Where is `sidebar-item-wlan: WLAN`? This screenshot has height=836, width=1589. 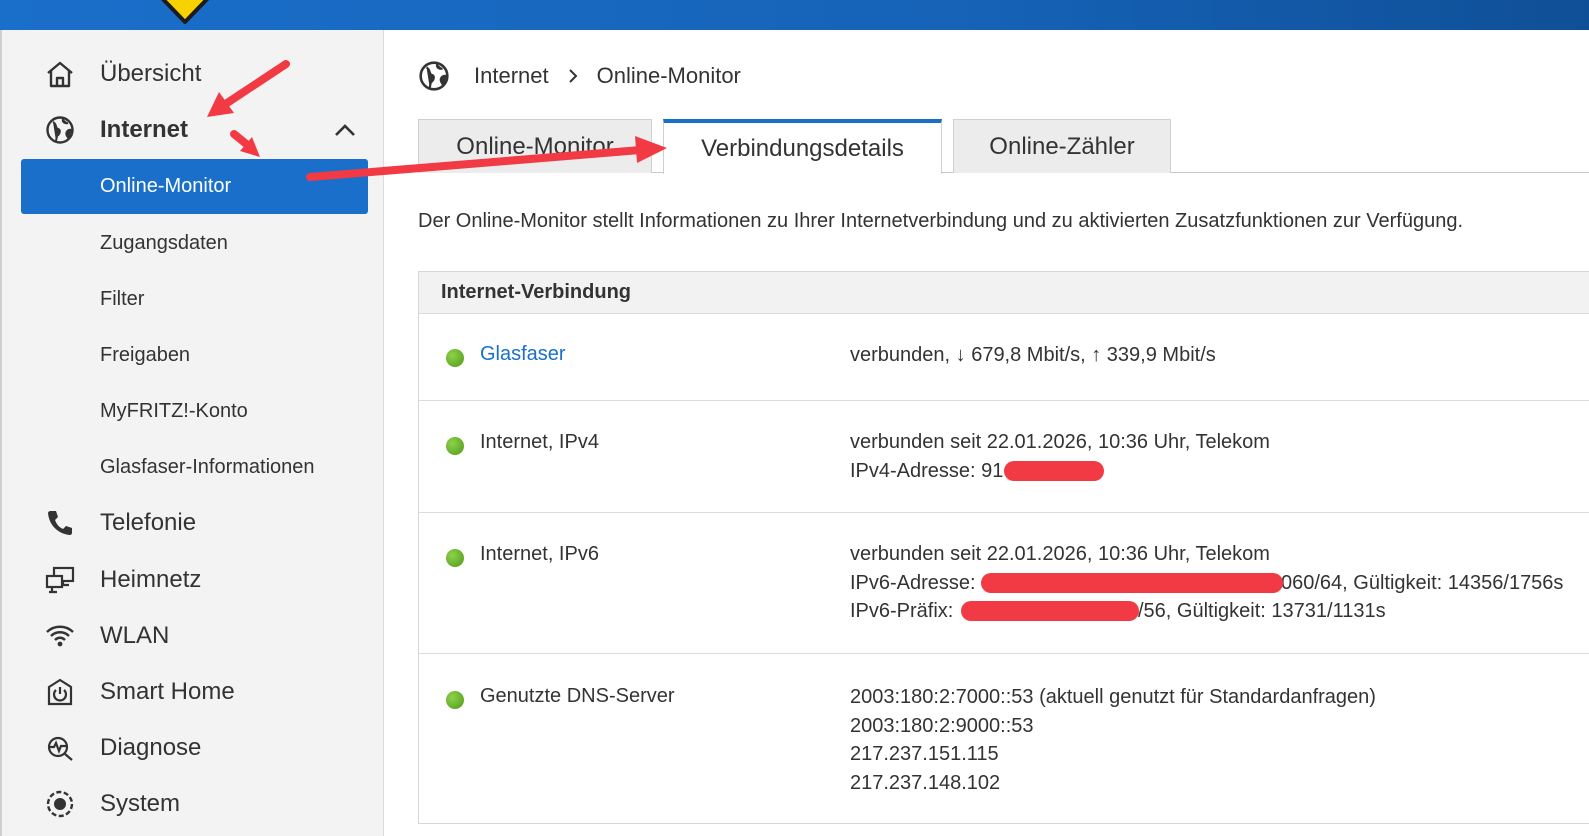
sidebar-item-wlan: WLAN is located at coordinates (194, 636).